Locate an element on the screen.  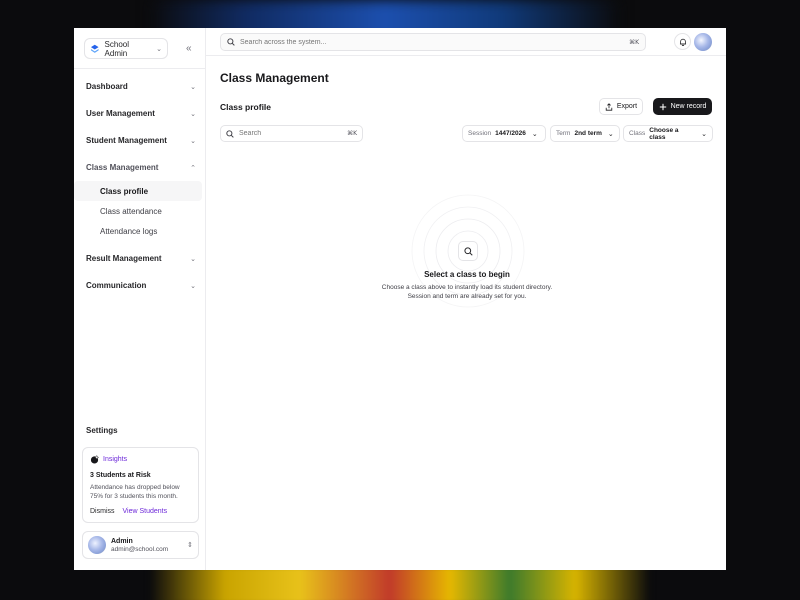
section-title: Class profile is located at coordinates (246, 107).